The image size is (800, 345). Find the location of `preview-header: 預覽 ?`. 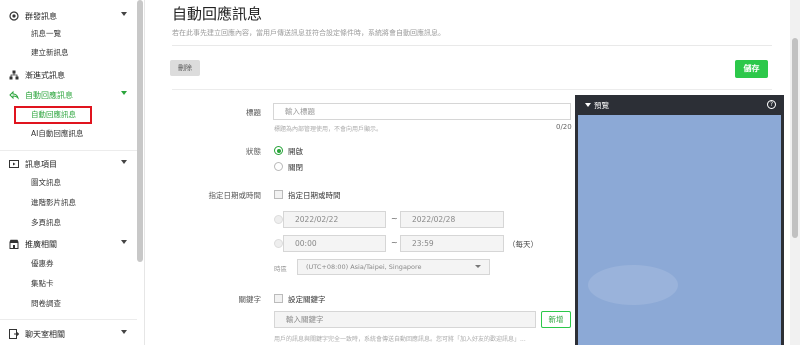

preview-header: 預覽 ? is located at coordinates (679, 104).